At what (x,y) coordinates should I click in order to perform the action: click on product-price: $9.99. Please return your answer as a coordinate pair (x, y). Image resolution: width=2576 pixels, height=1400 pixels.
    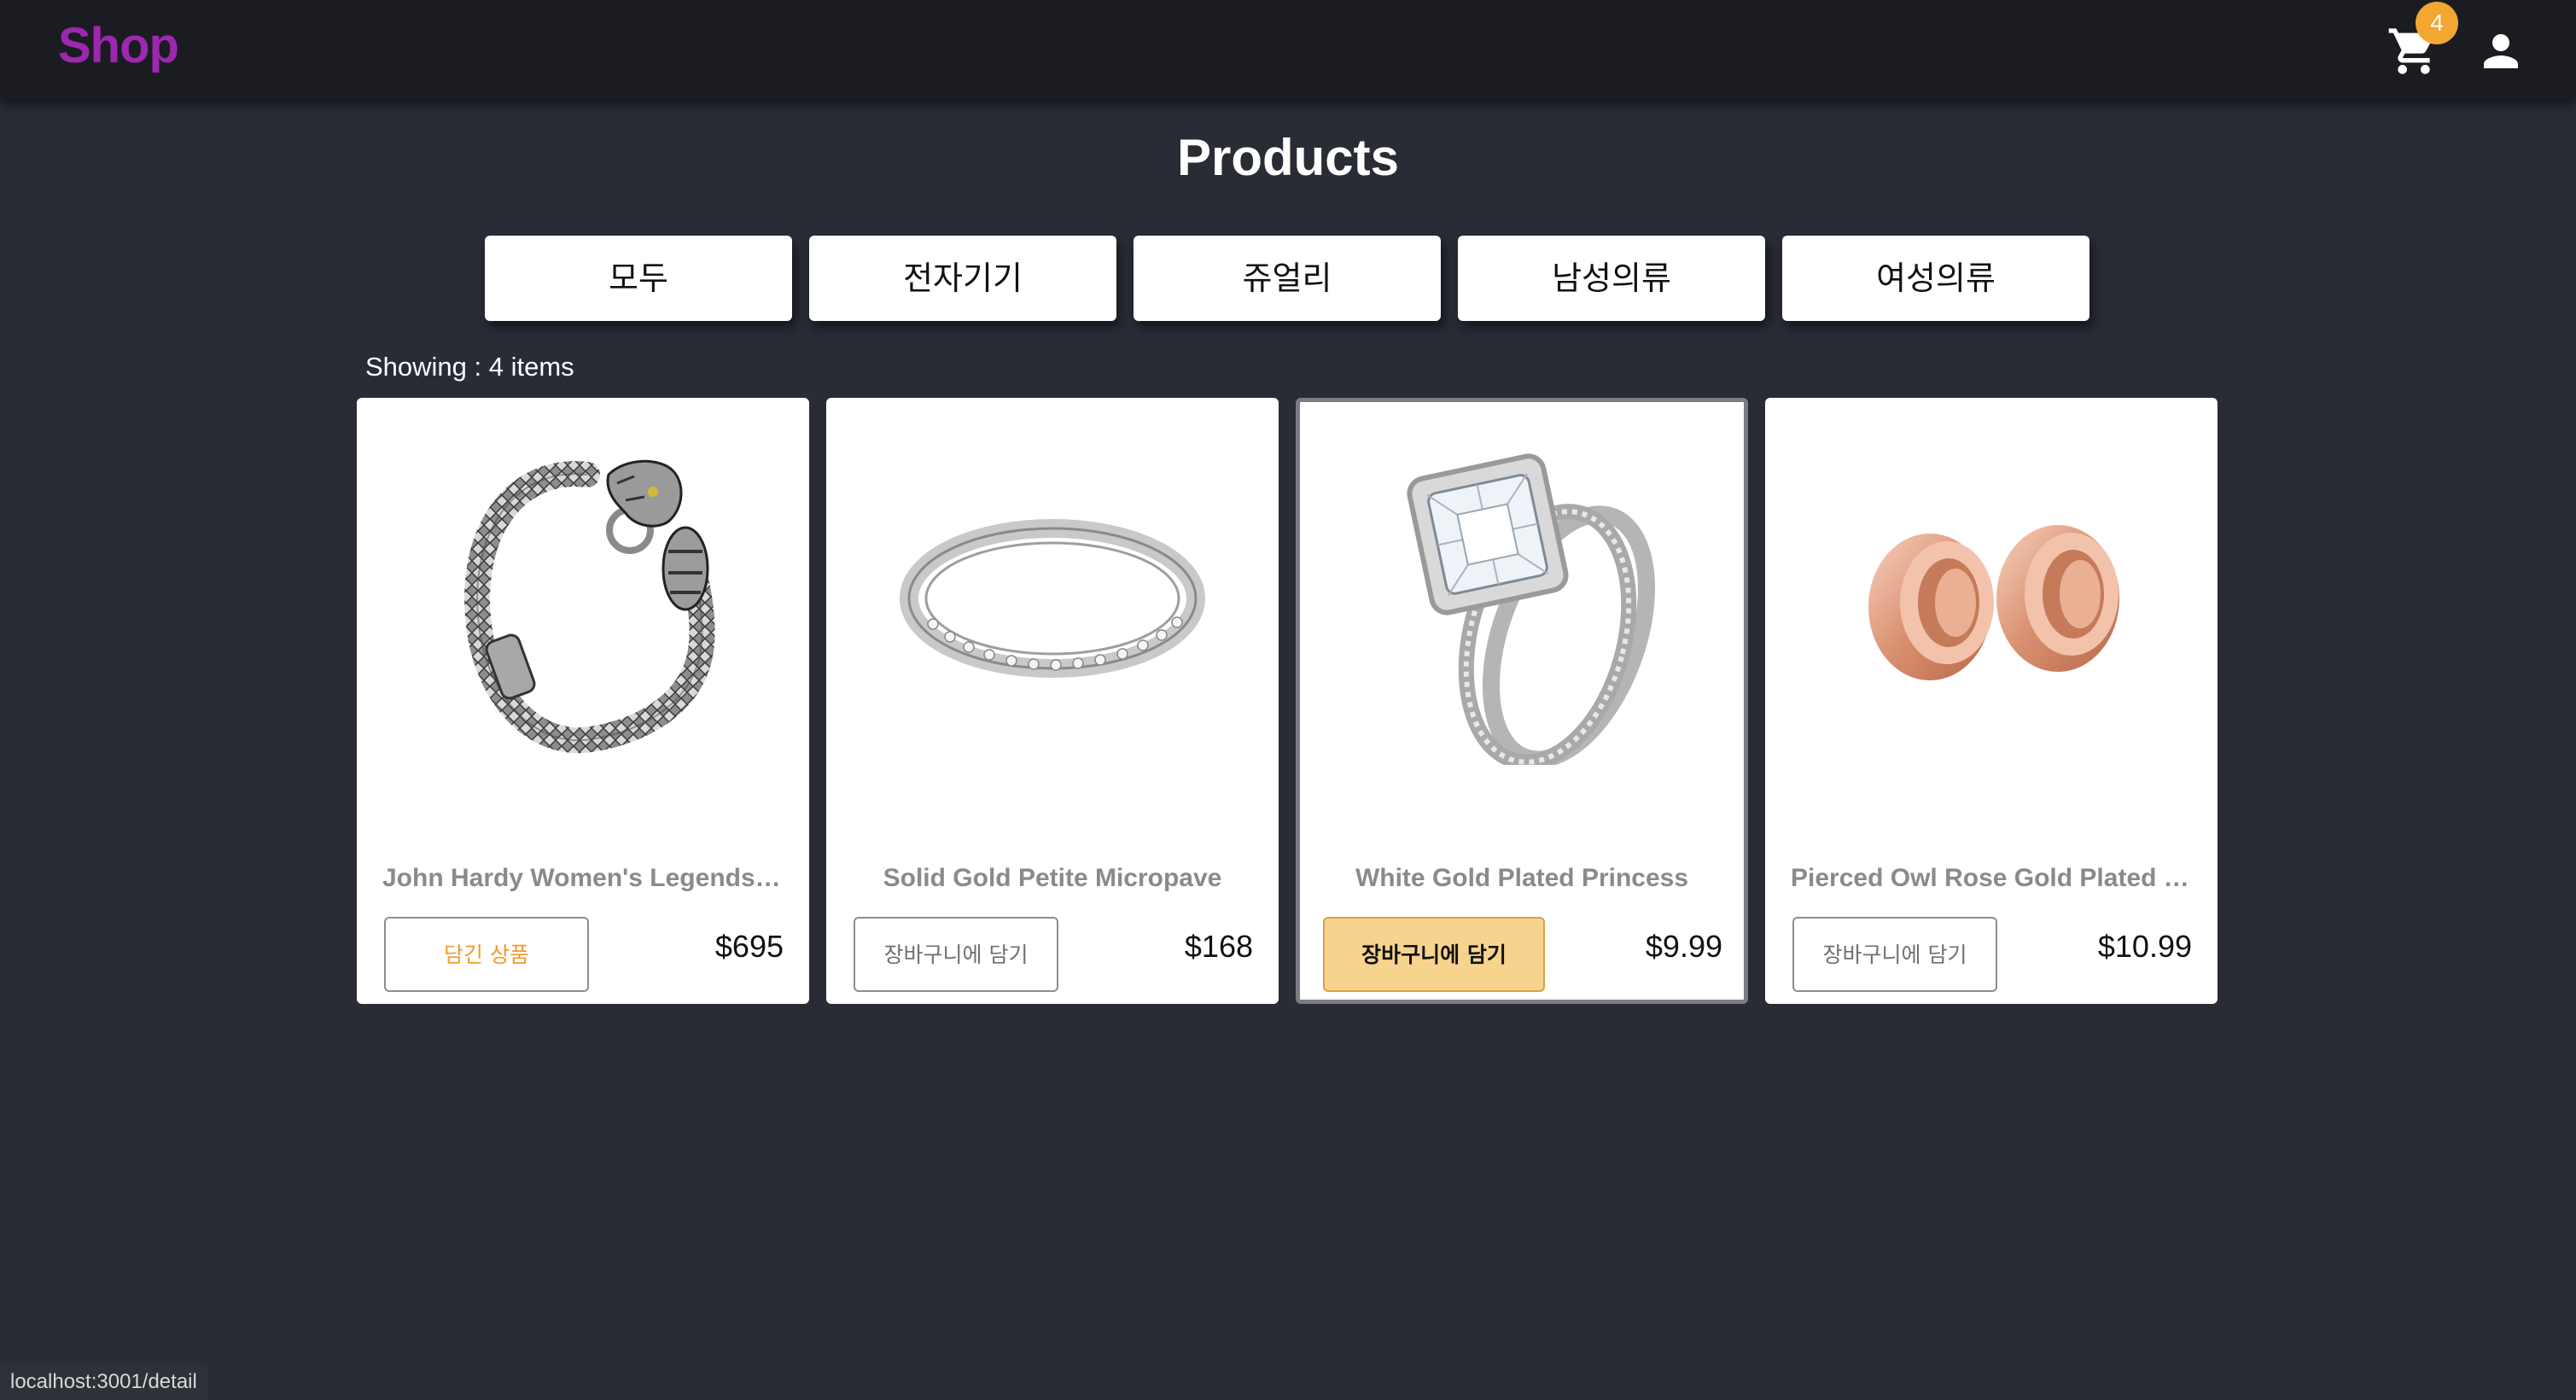
    Looking at the image, I should click on (1683, 947).